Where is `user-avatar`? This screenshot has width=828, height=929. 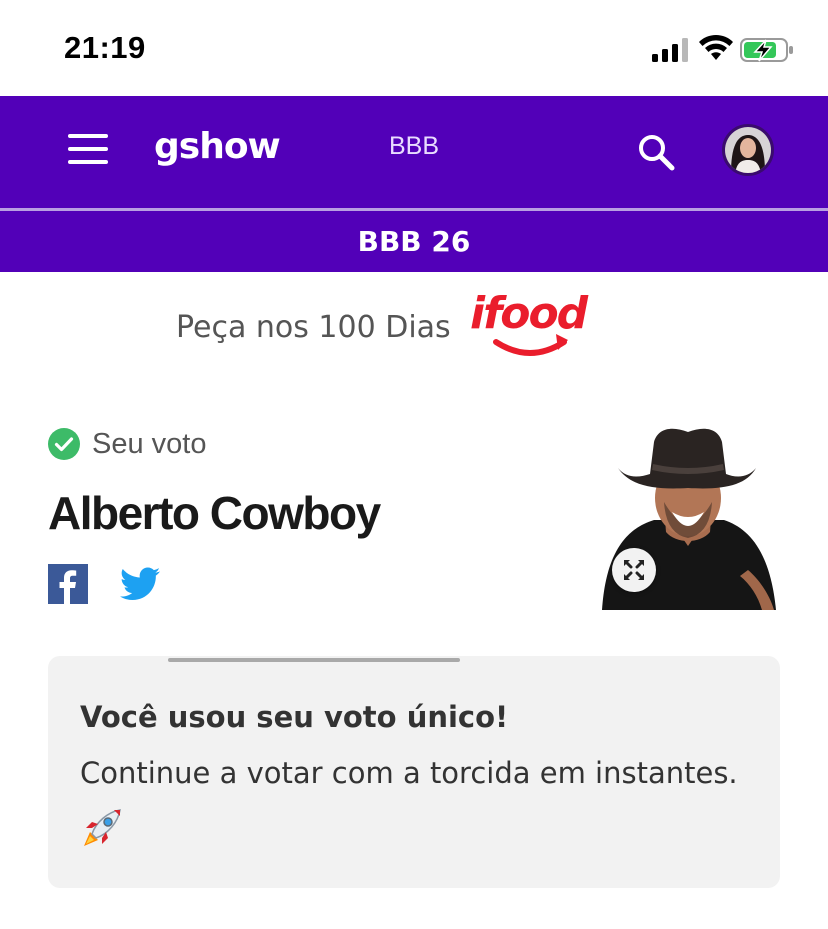
user-avatar is located at coordinates (748, 150).